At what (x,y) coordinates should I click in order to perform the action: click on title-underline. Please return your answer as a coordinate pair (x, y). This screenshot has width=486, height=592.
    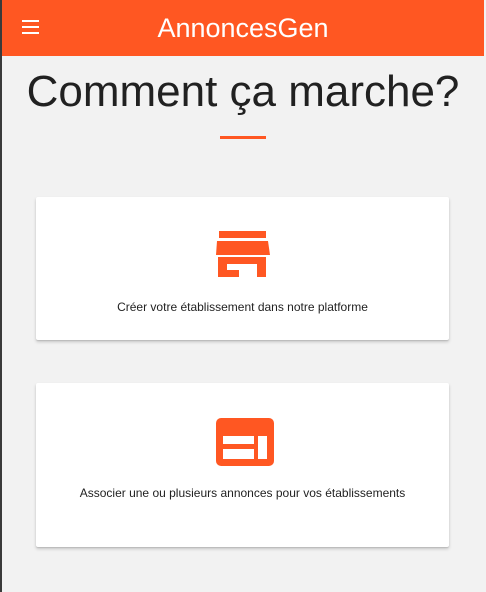
    Looking at the image, I should click on (243, 137).